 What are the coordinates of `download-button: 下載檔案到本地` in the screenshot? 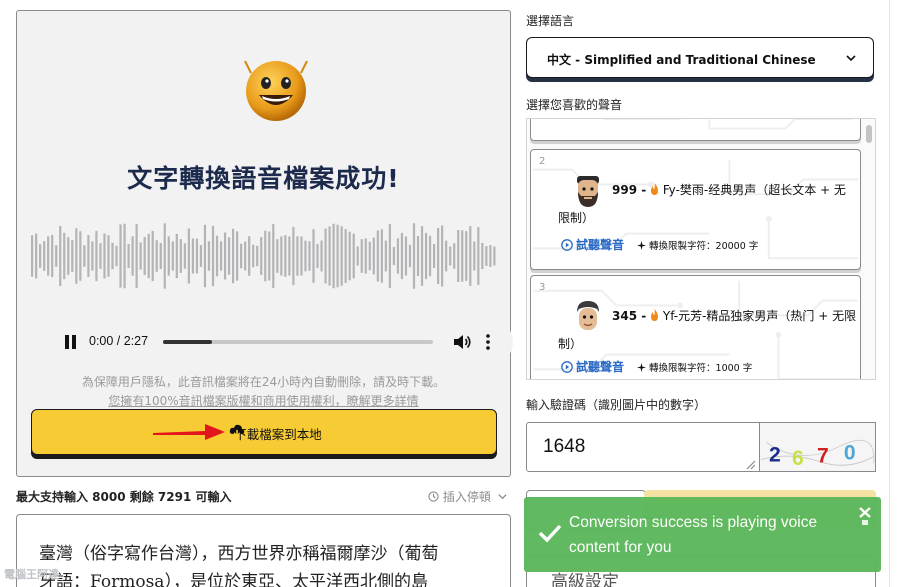 It's located at (264, 432).